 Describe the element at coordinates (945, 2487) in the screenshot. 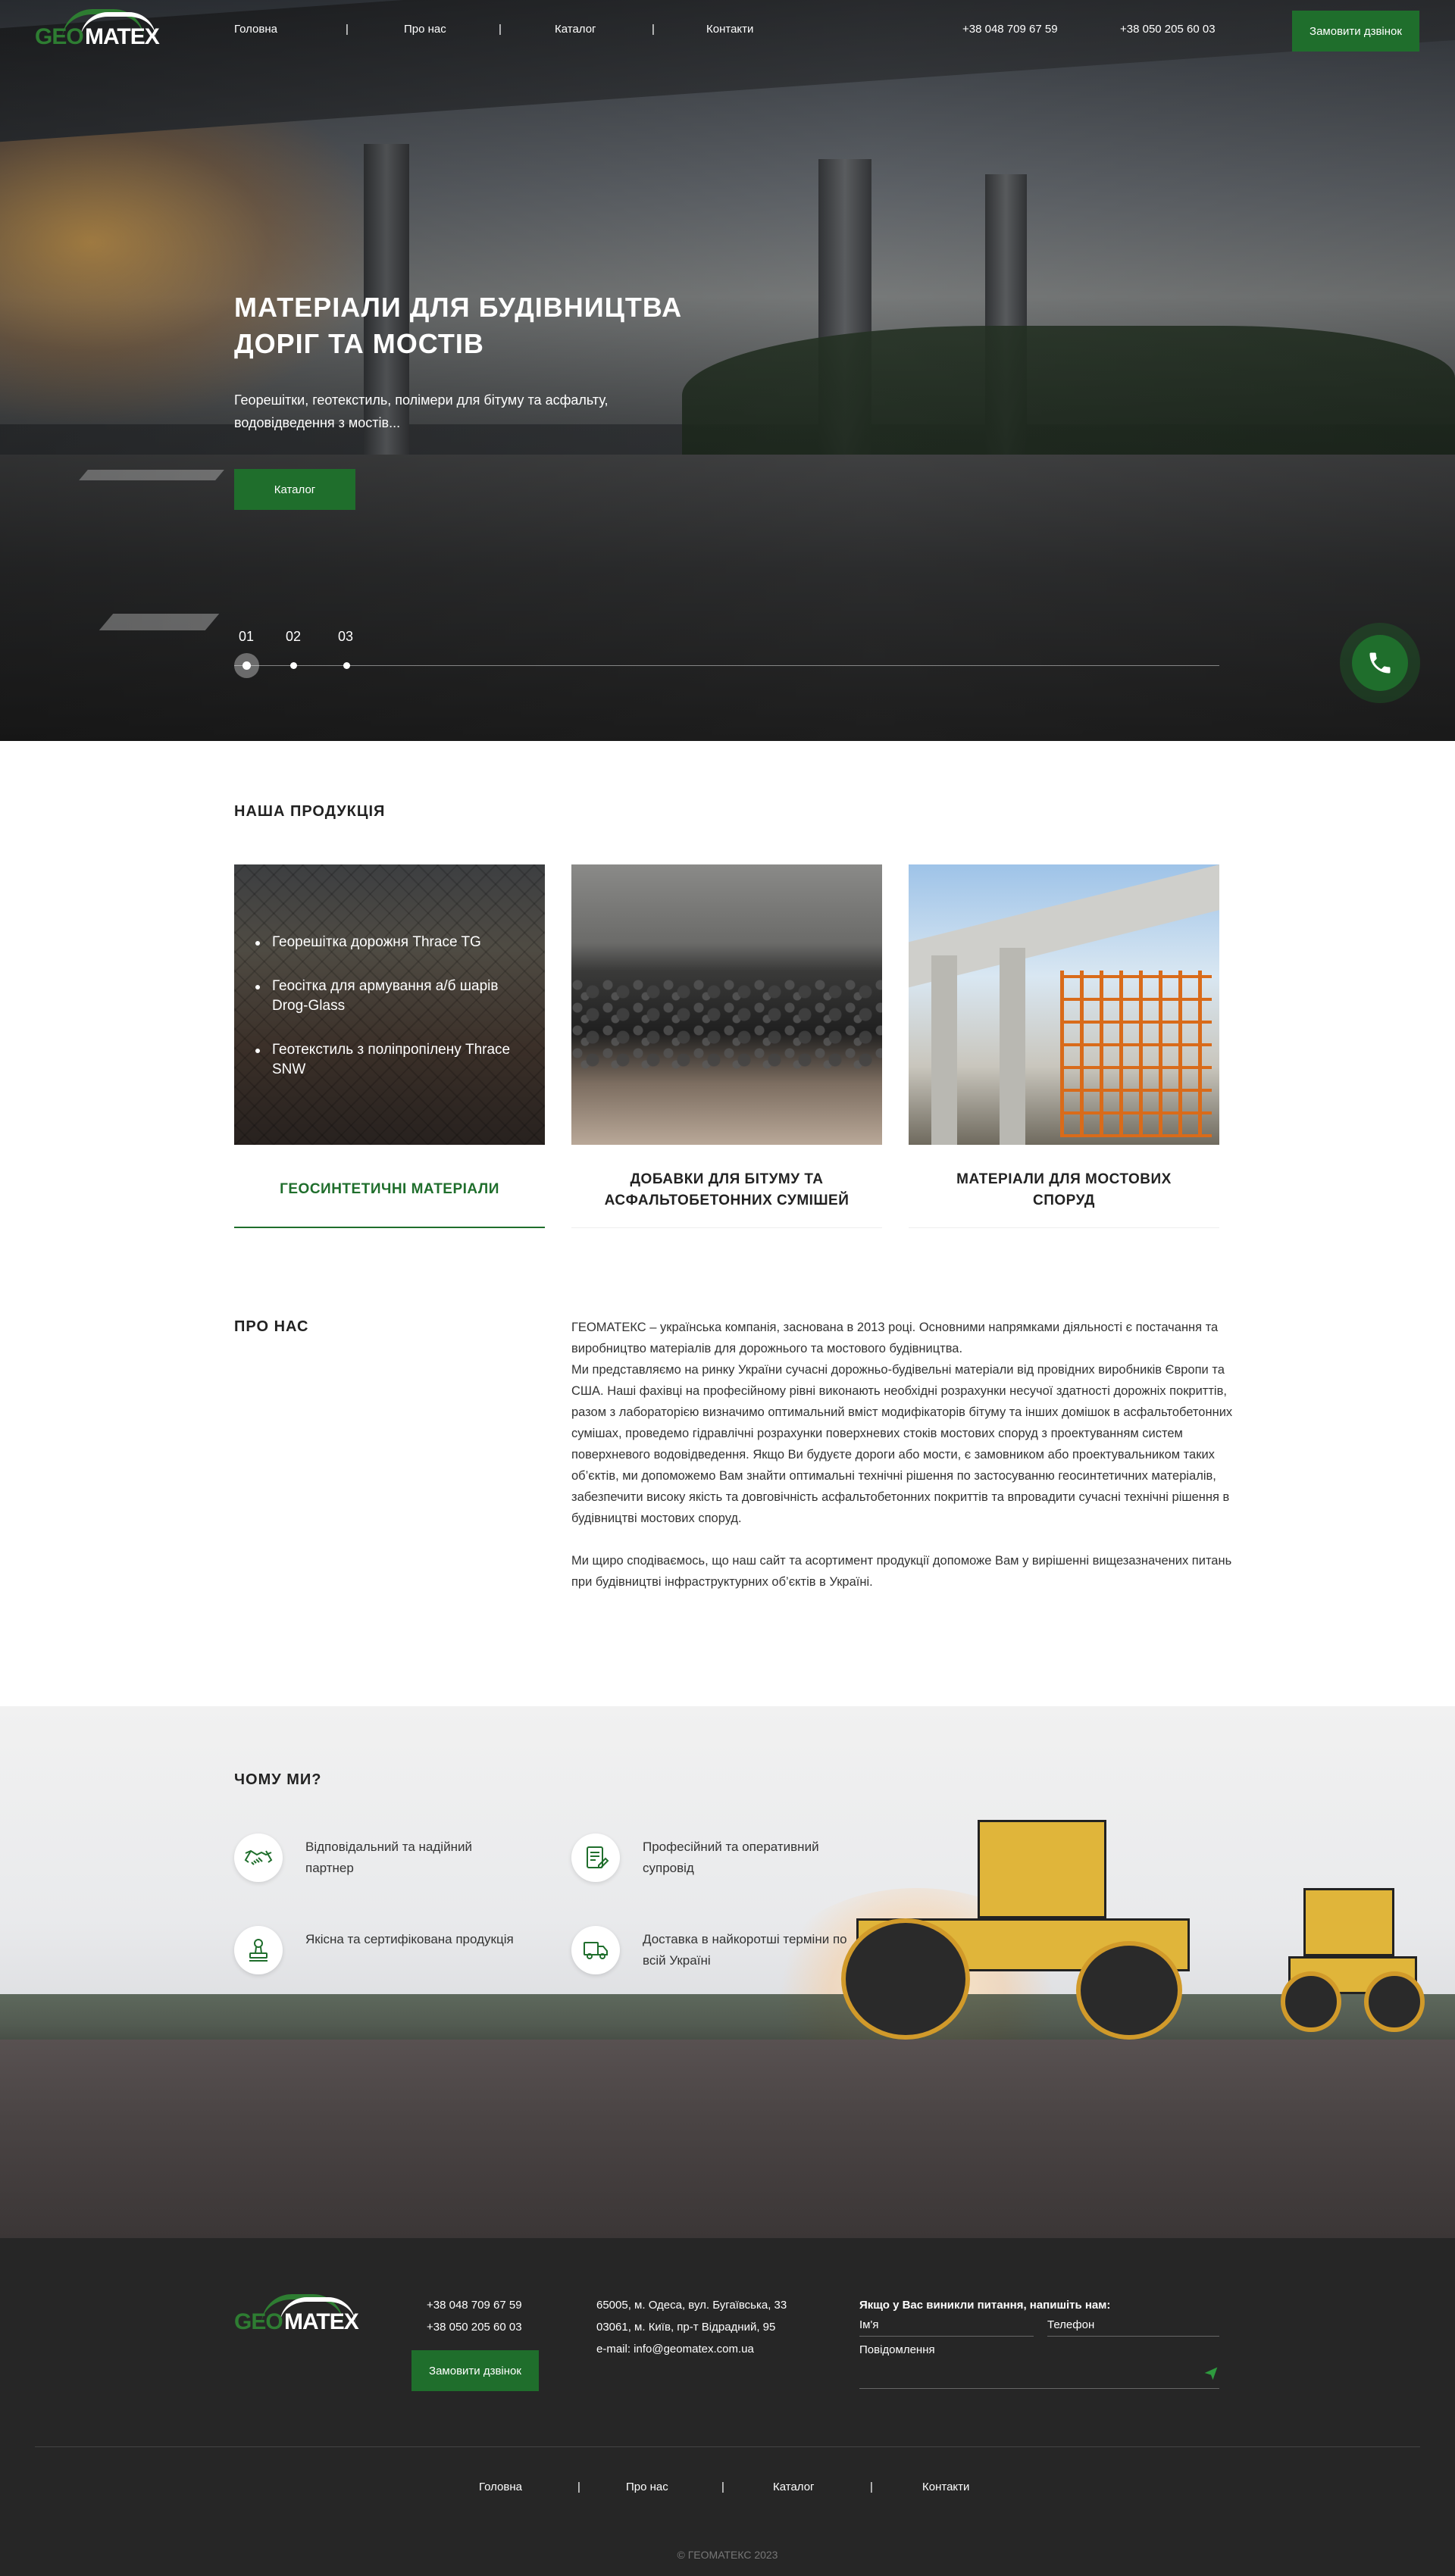

I see `footer-nav-contacts: Контакти` at that location.